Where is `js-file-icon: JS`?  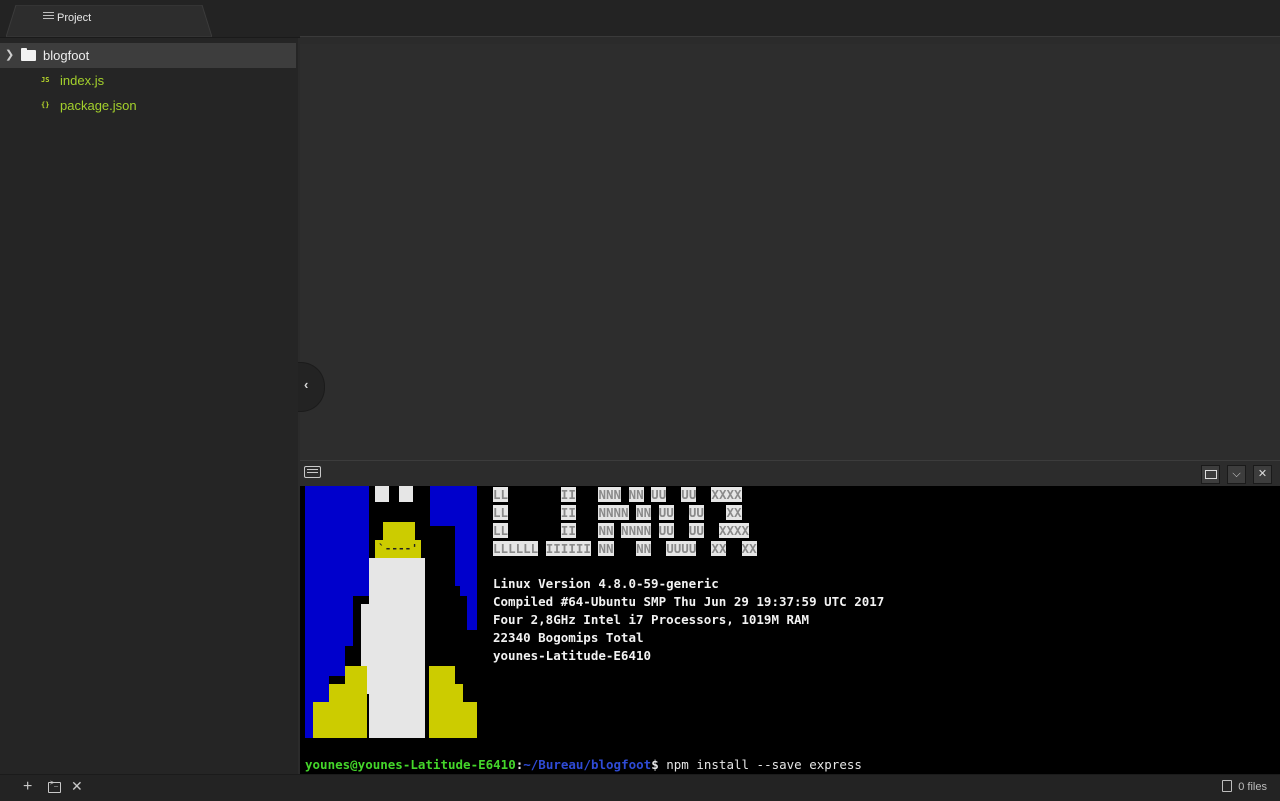
js-file-icon: JS is located at coordinates (45, 80).